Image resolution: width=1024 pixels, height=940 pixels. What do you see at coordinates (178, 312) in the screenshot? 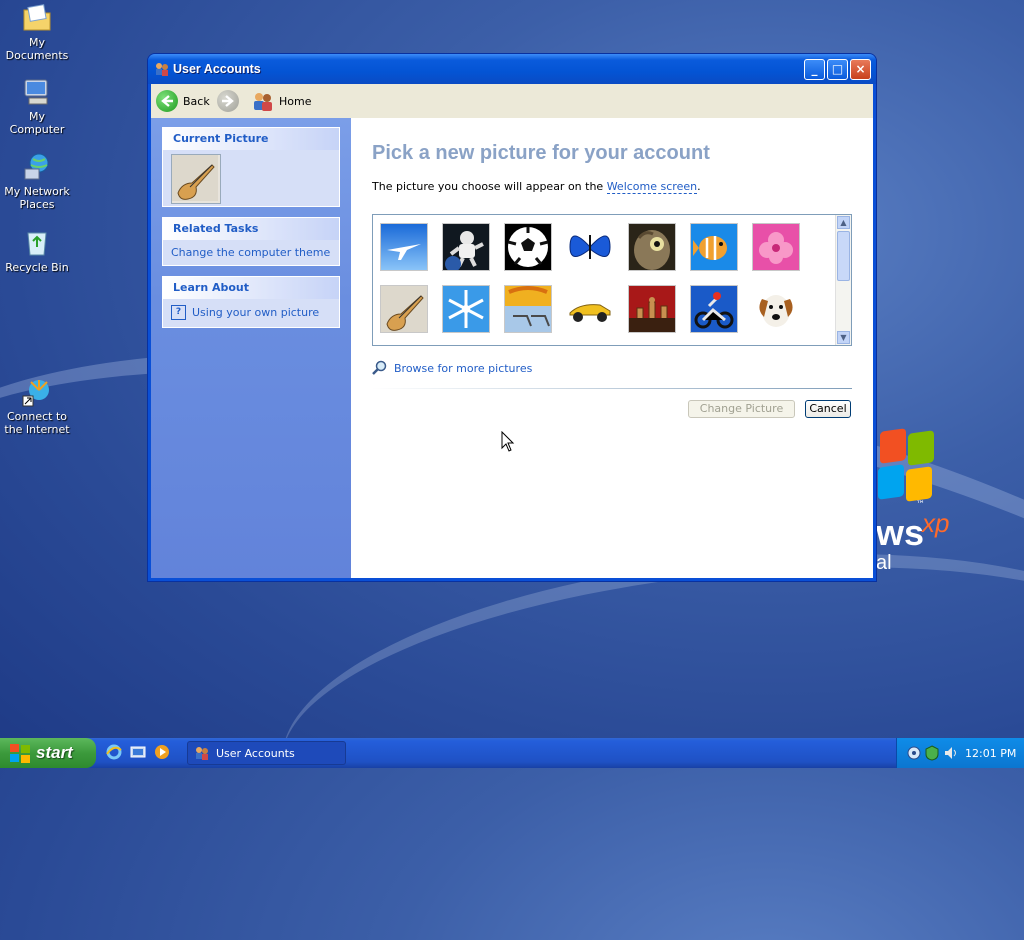
I see `help-icon: ?` at bounding box center [178, 312].